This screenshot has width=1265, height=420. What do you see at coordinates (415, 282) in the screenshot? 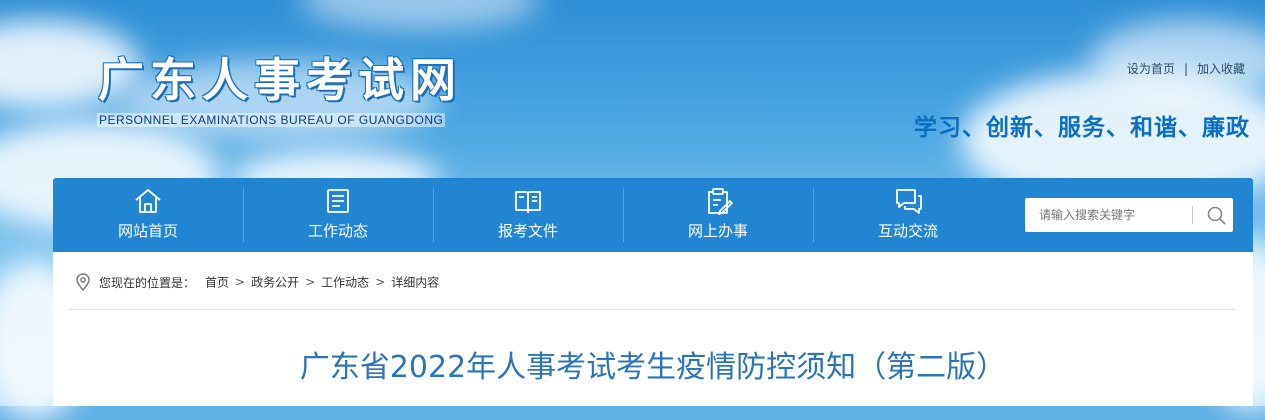
I see `breadcrumb-item-current: 详细内容` at bounding box center [415, 282].